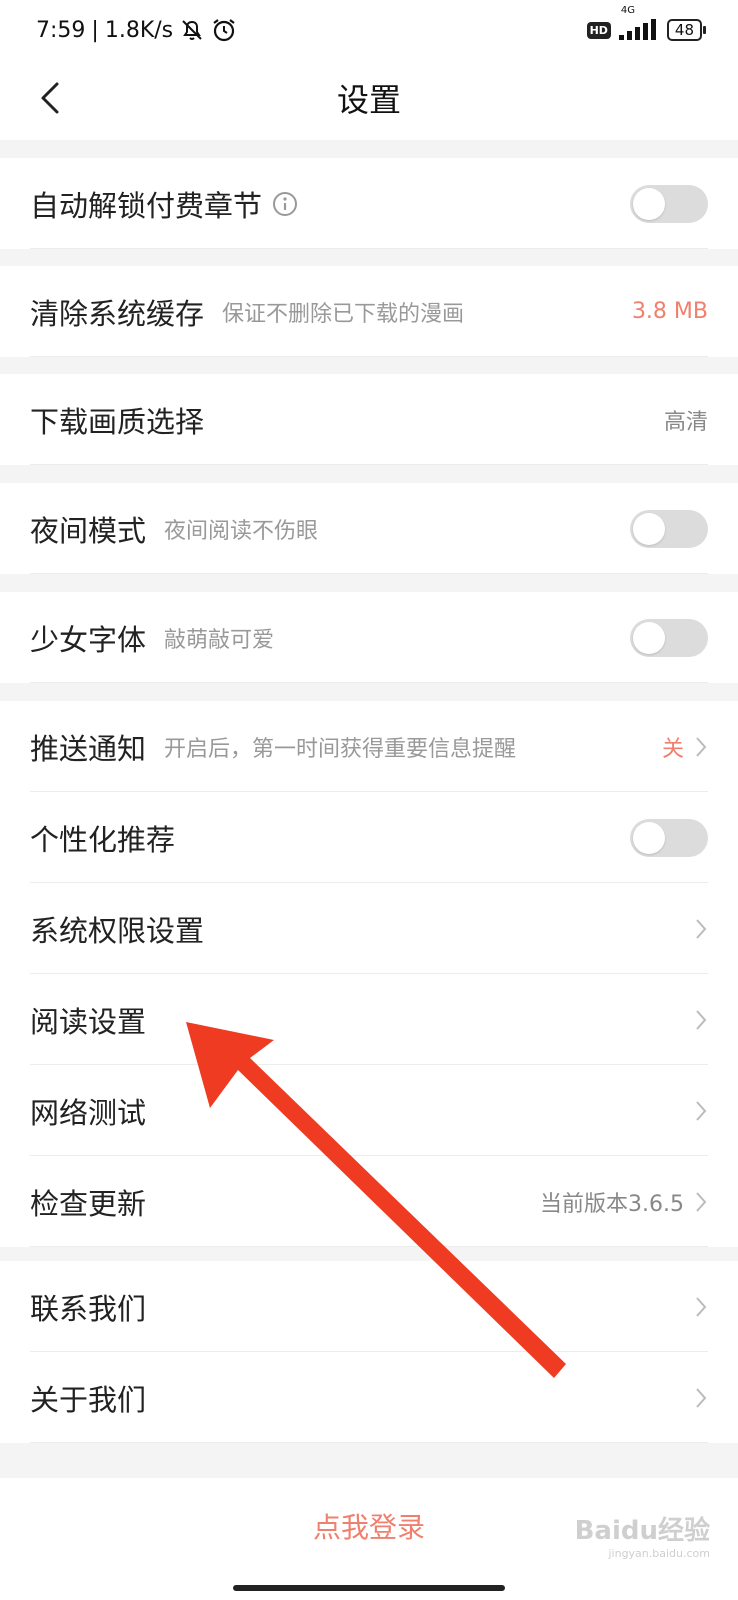 Image resolution: width=738 pixels, height=1600 pixels. Describe the element at coordinates (669, 528) in the screenshot. I see `night-mode-toggle` at that location.